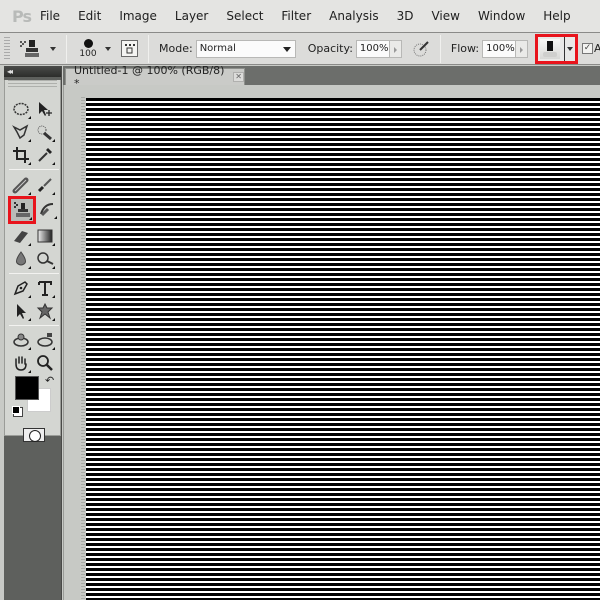 The width and height of the screenshot is (600, 600). Describe the element at coordinates (10, 71) in the screenshot. I see `collapse-icon: ◂◂` at that location.